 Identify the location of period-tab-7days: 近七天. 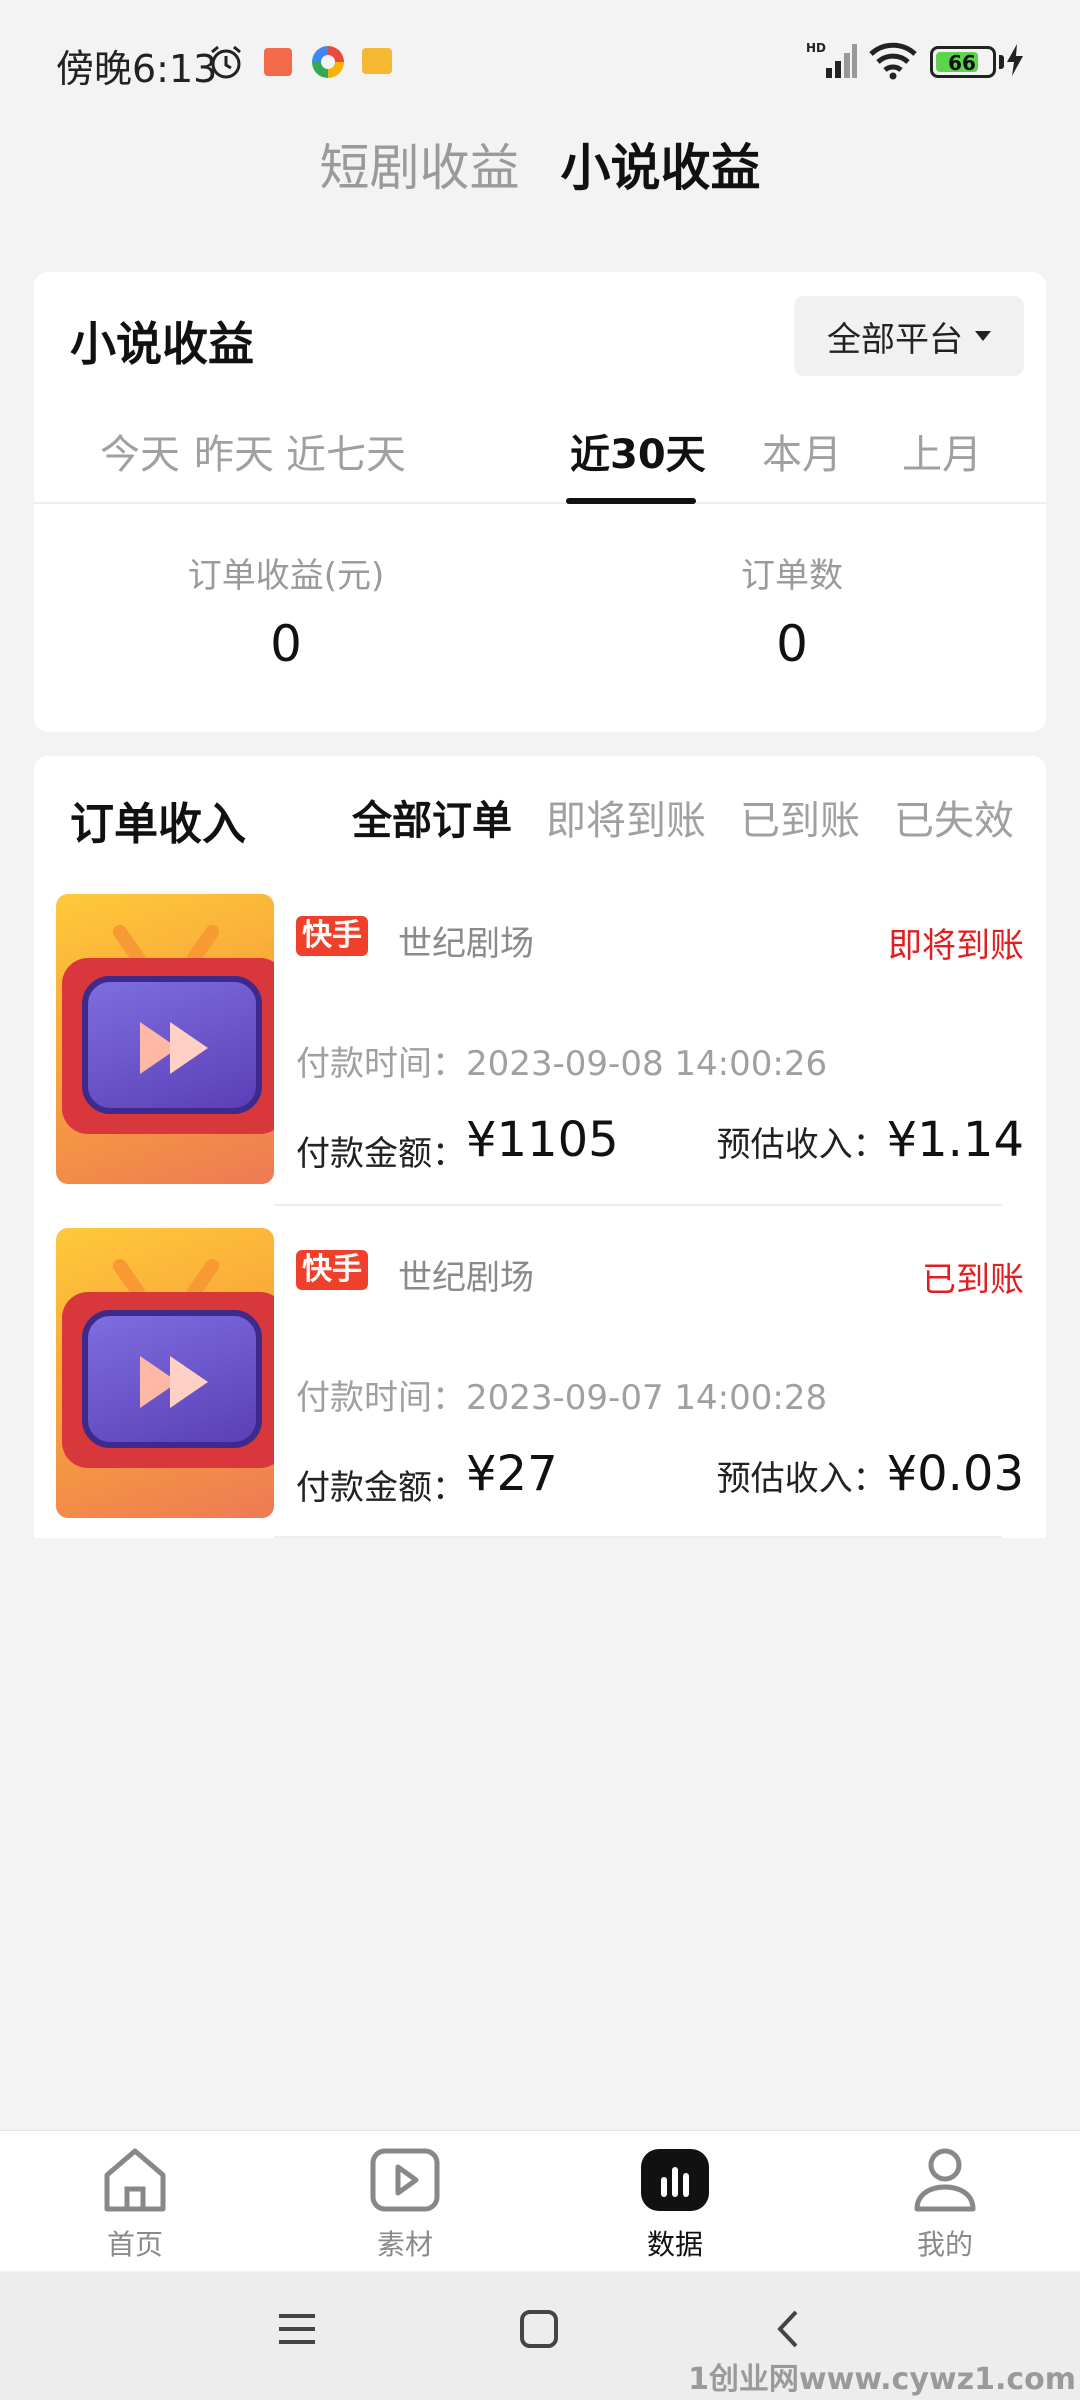
(346, 451).